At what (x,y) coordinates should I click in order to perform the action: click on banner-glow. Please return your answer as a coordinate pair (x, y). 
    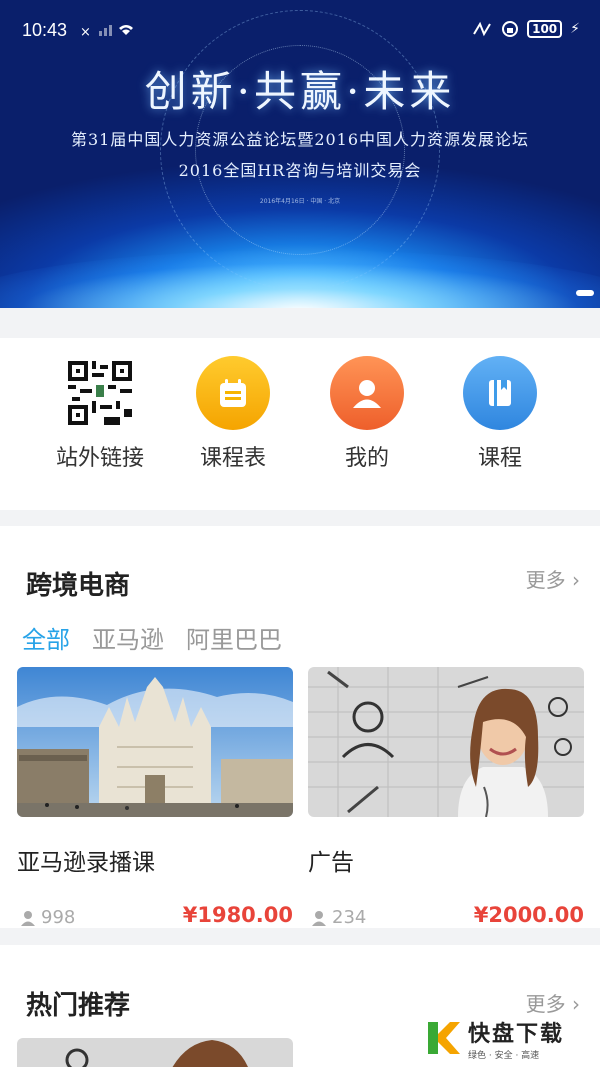
    Looking at the image, I should click on (300, 279).